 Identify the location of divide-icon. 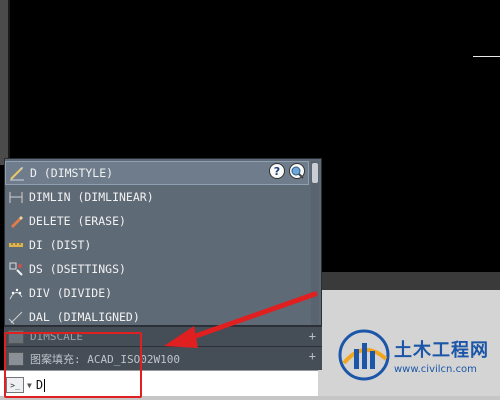
(16, 293).